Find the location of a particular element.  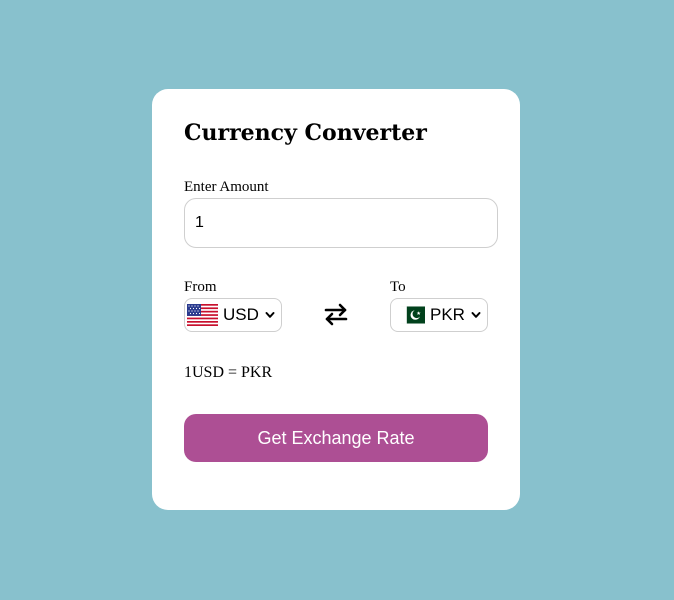

to-currency-select: PKR is located at coordinates (439, 315).